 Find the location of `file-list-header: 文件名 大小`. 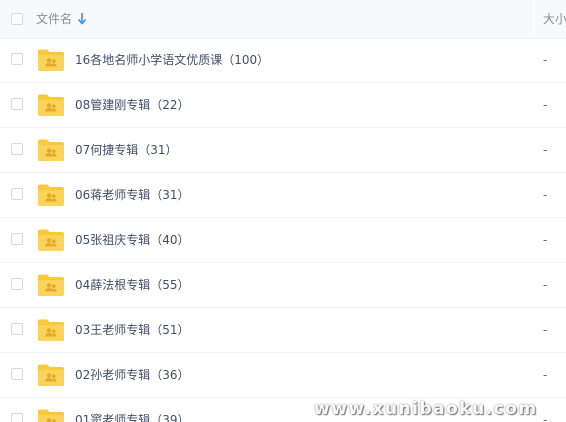

file-list-header: 文件名 大小 is located at coordinates (283, 19).